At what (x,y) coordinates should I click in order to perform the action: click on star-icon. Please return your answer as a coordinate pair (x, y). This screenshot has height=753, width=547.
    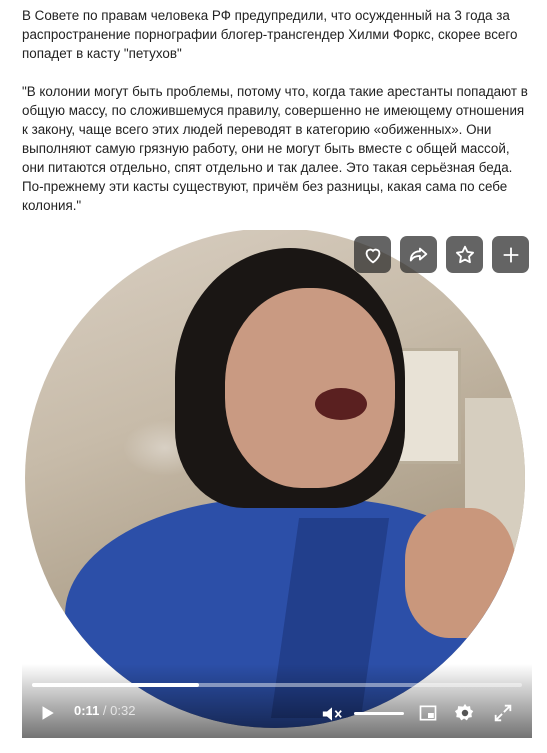
    Looking at the image, I should click on (464, 254).